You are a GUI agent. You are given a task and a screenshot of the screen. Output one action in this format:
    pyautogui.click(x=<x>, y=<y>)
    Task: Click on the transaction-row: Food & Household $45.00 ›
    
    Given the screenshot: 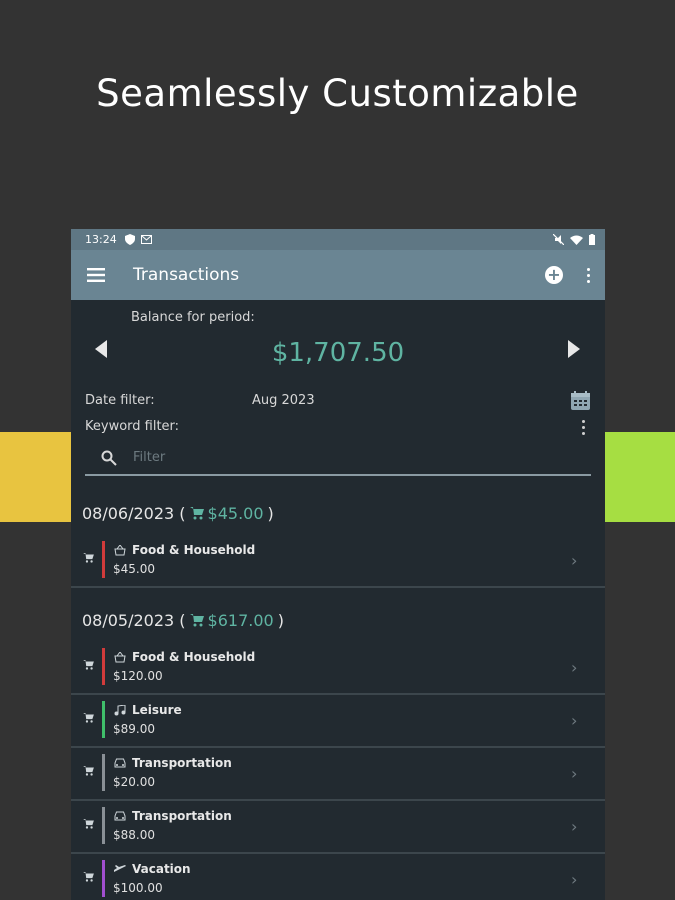 What is the action you would take?
    pyautogui.click(x=338, y=561)
    